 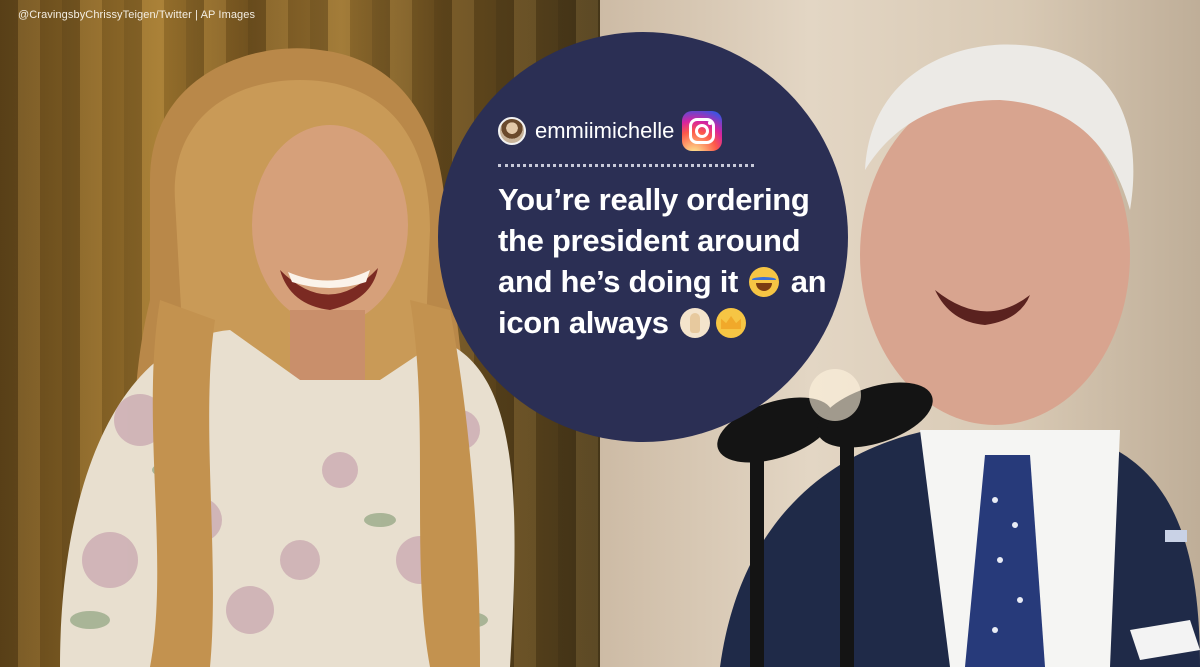 What do you see at coordinates (731, 323) in the screenshot?
I see `crown-icon` at bounding box center [731, 323].